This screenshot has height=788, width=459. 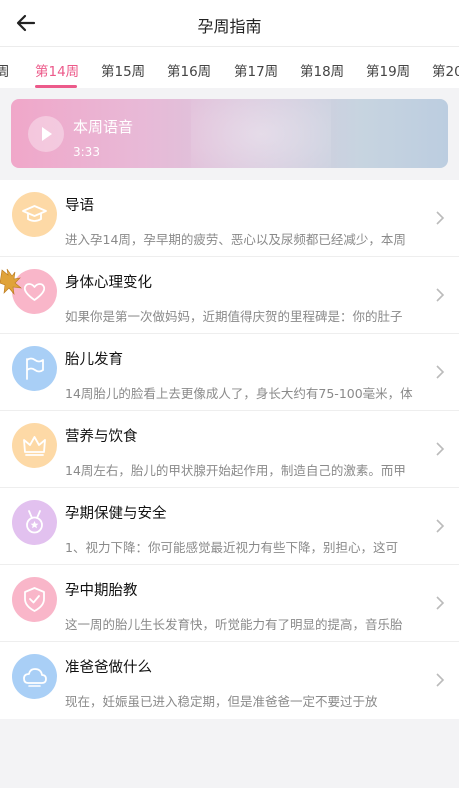 I want to click on item-description: 进入孕14周，孕早期的疲劳、恶心以及尿频都已经减少，本周, so click(x=235, y=239).